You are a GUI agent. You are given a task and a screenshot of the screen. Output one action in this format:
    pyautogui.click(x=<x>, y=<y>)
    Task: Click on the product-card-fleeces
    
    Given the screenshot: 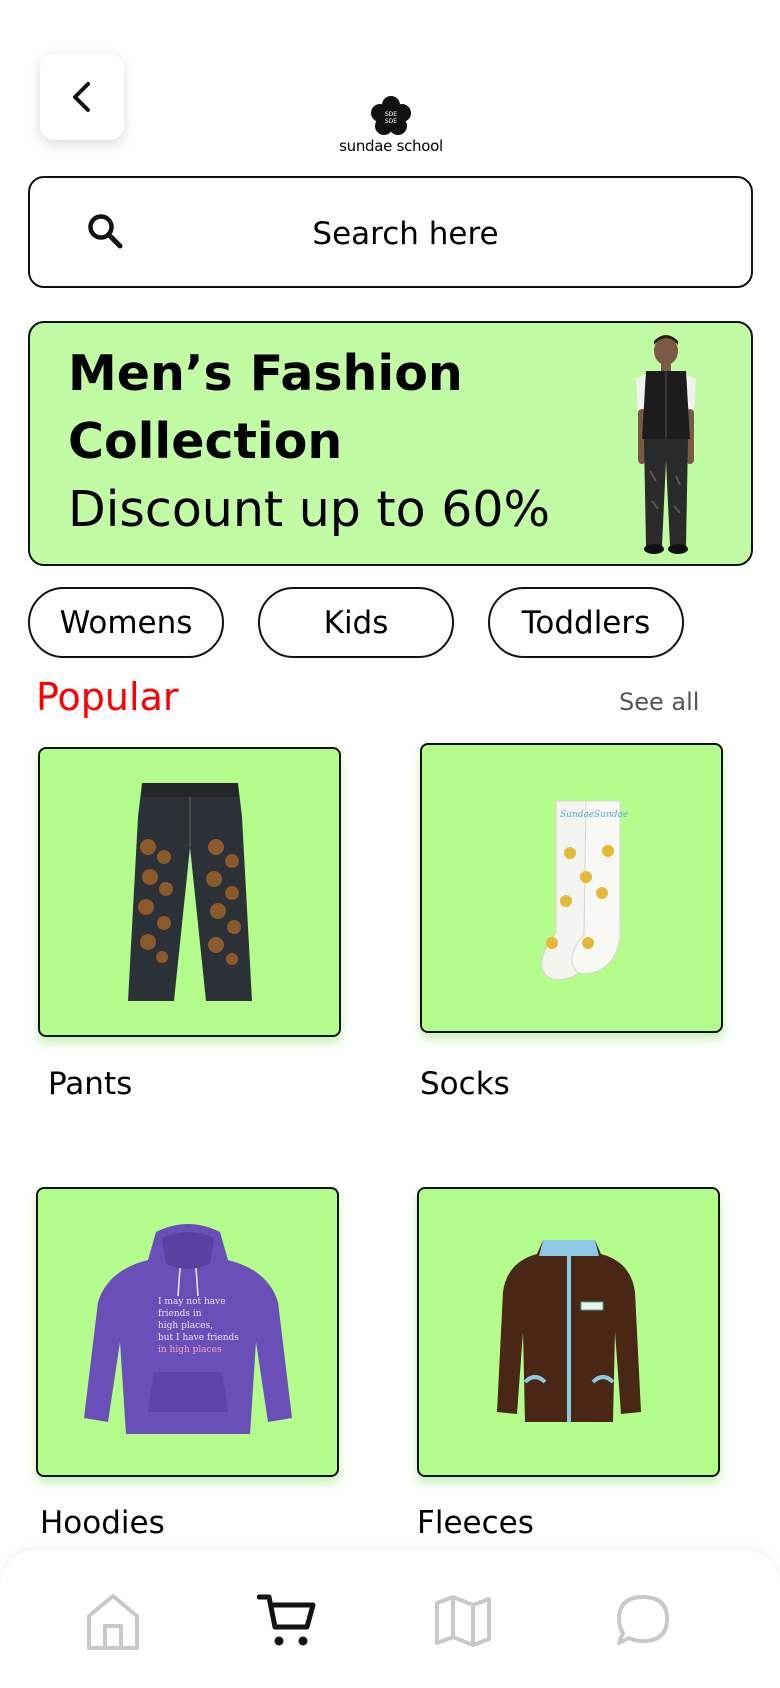 What is the action you would take?
    pyautogui.click(x=568, y=1332)
    